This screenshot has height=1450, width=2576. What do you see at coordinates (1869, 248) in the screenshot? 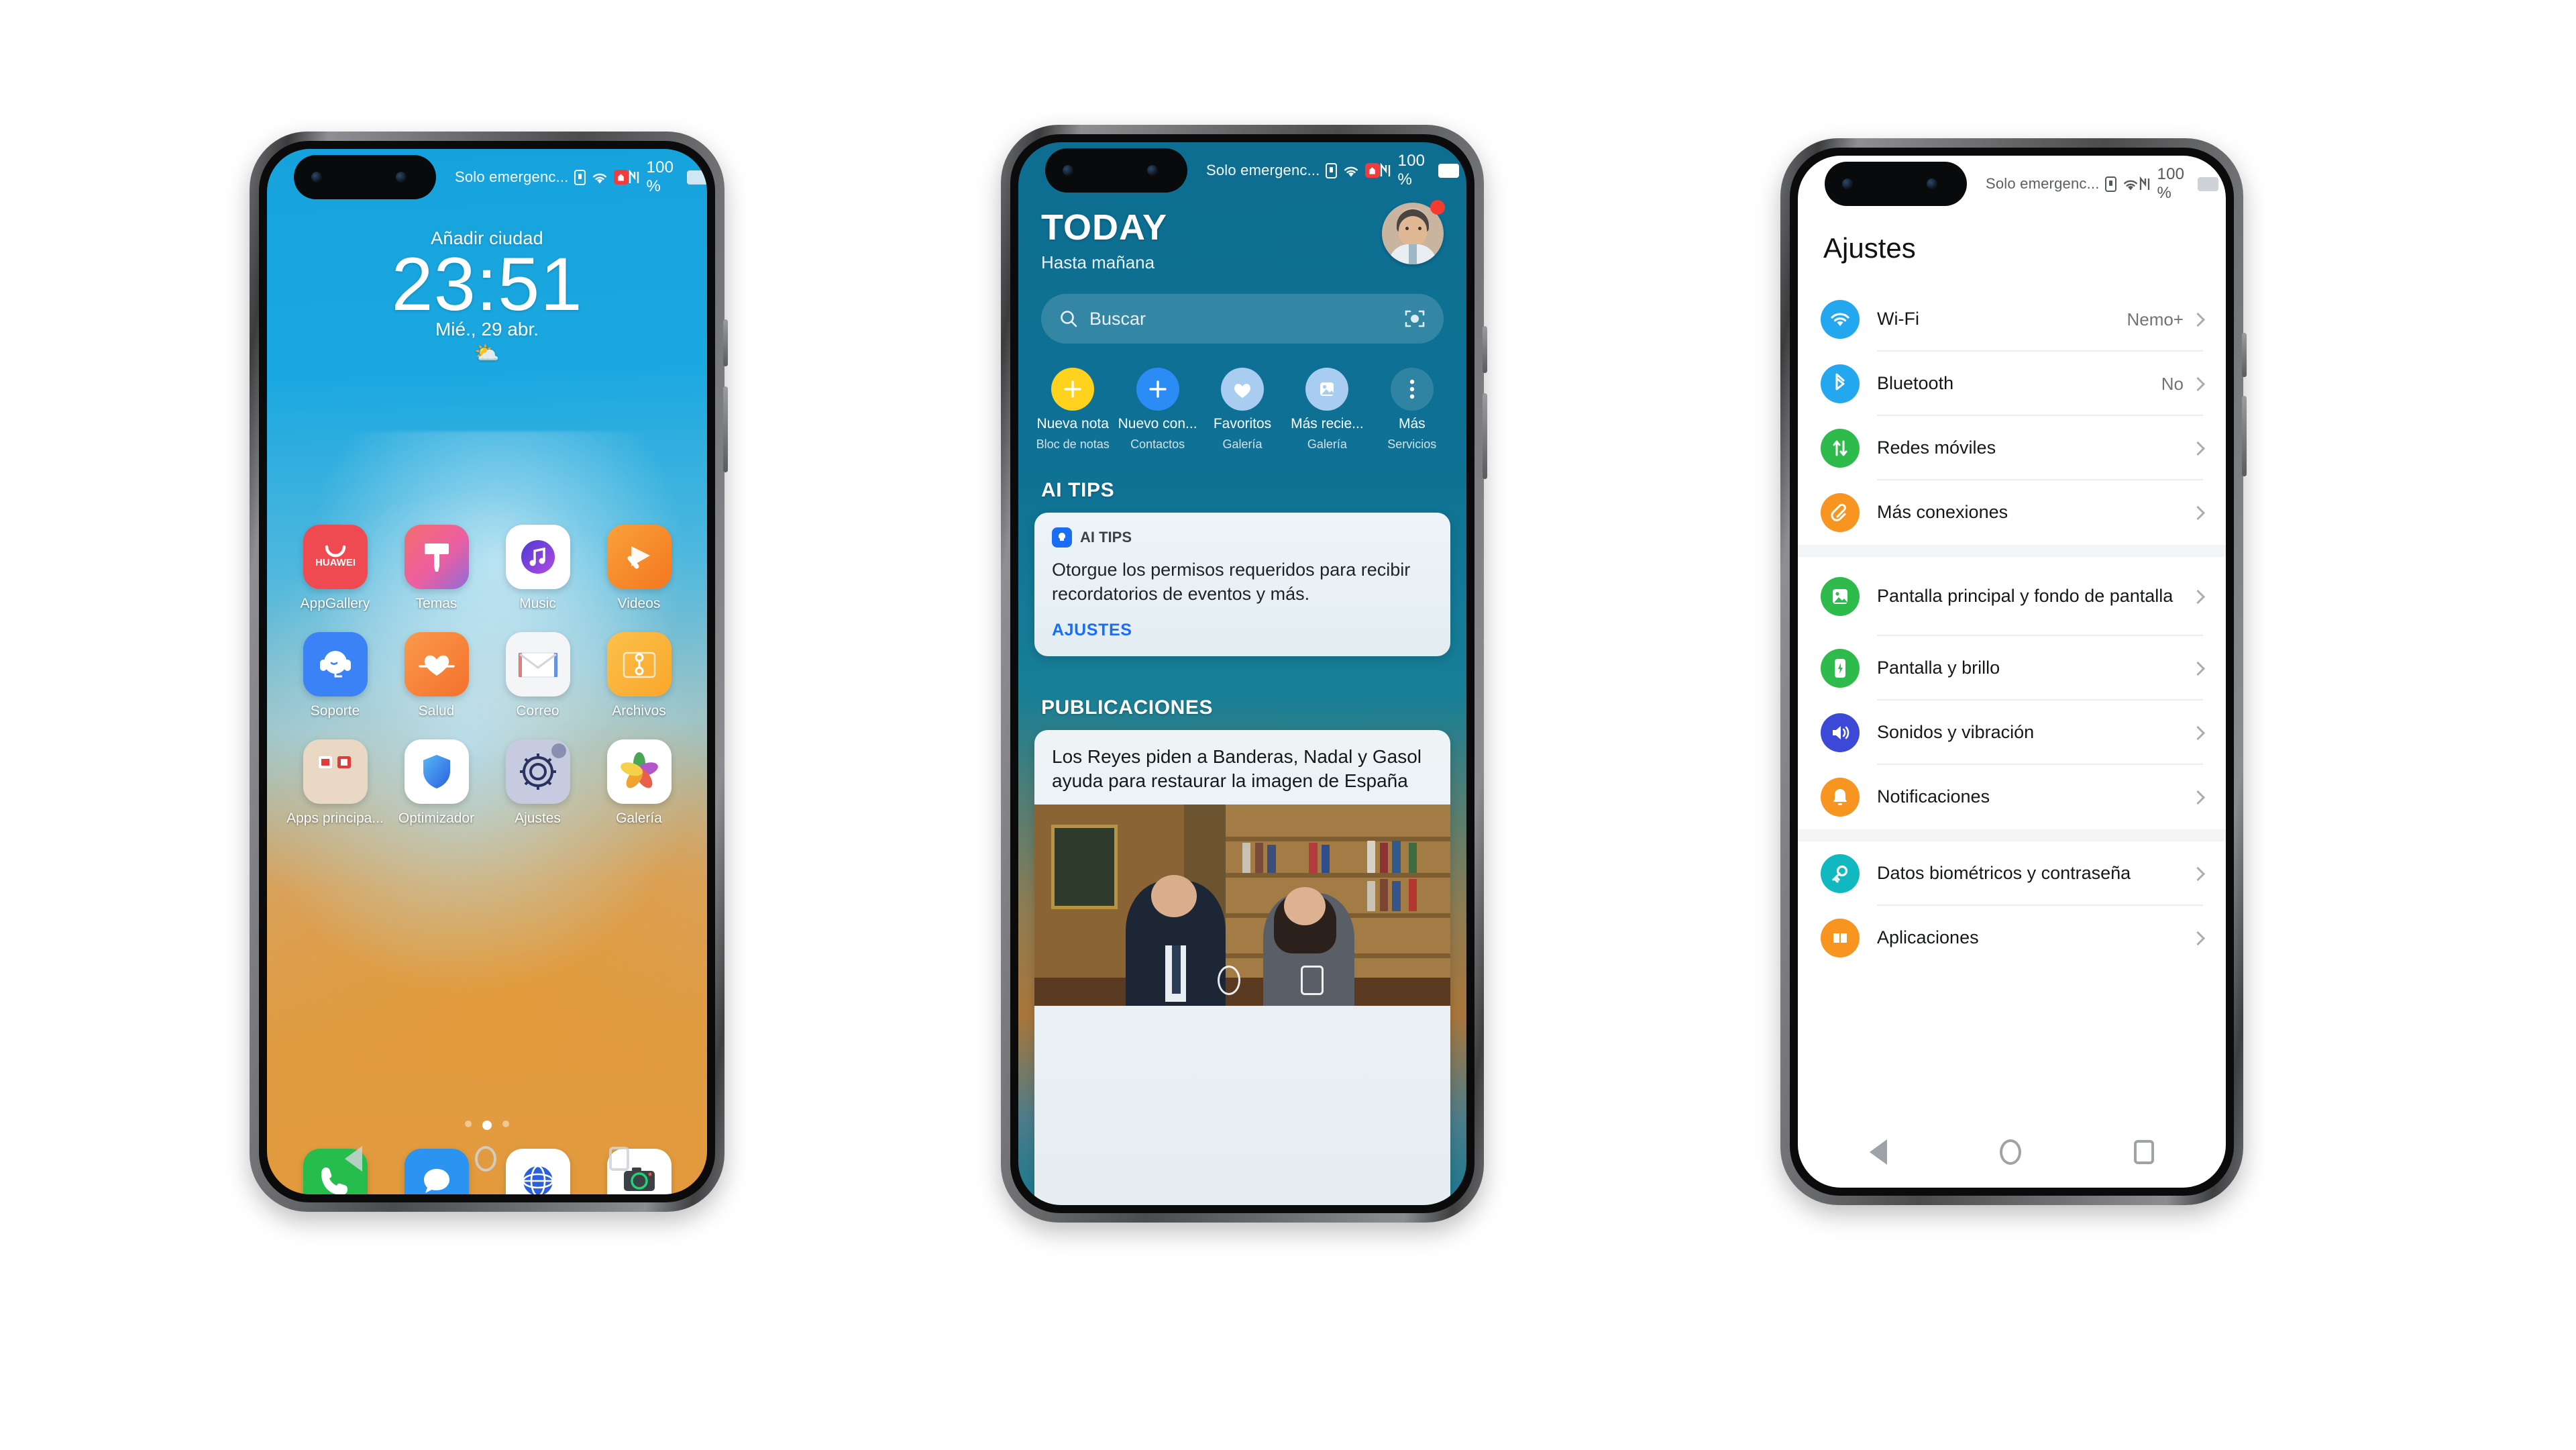
I see `page-title: Ajustes` at bounding box center [1869, 248].